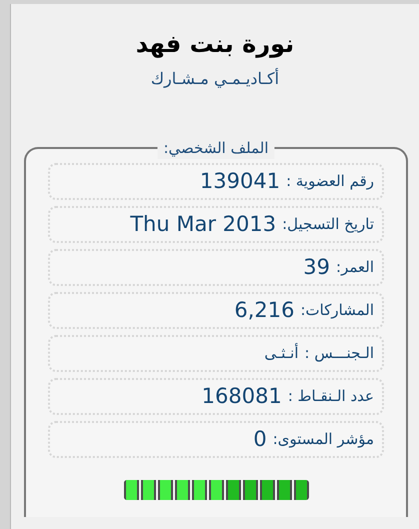 The height and width of the screenshot is (529, 419). Describe the element at coordinates (323, 439) in the screenshot. I see `field-label: مؤشر المستوى:` at that location.